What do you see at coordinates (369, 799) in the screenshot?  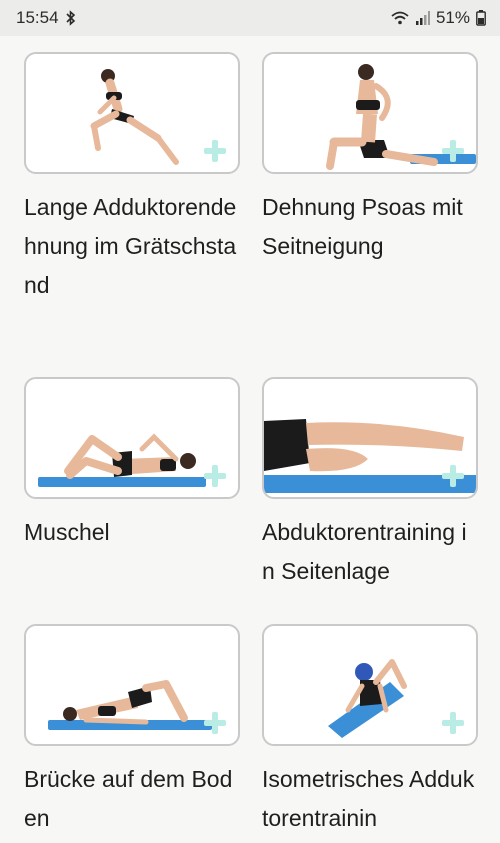 I see `exercise-title: Isometrisches Adduktorentrainin` at bounding box center [369, 799].